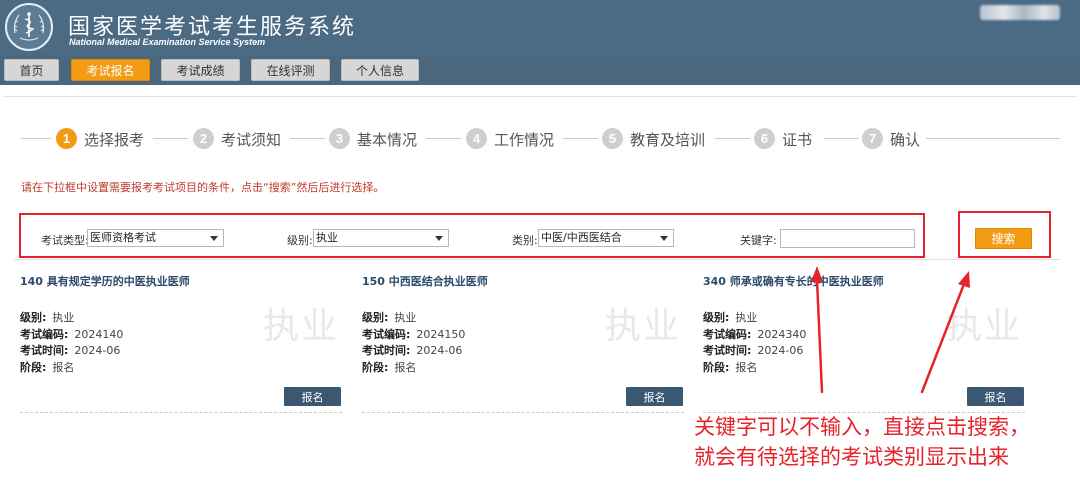 The image size is (1080, 484). I want to click on arrow-to-search, so click(943, 338).